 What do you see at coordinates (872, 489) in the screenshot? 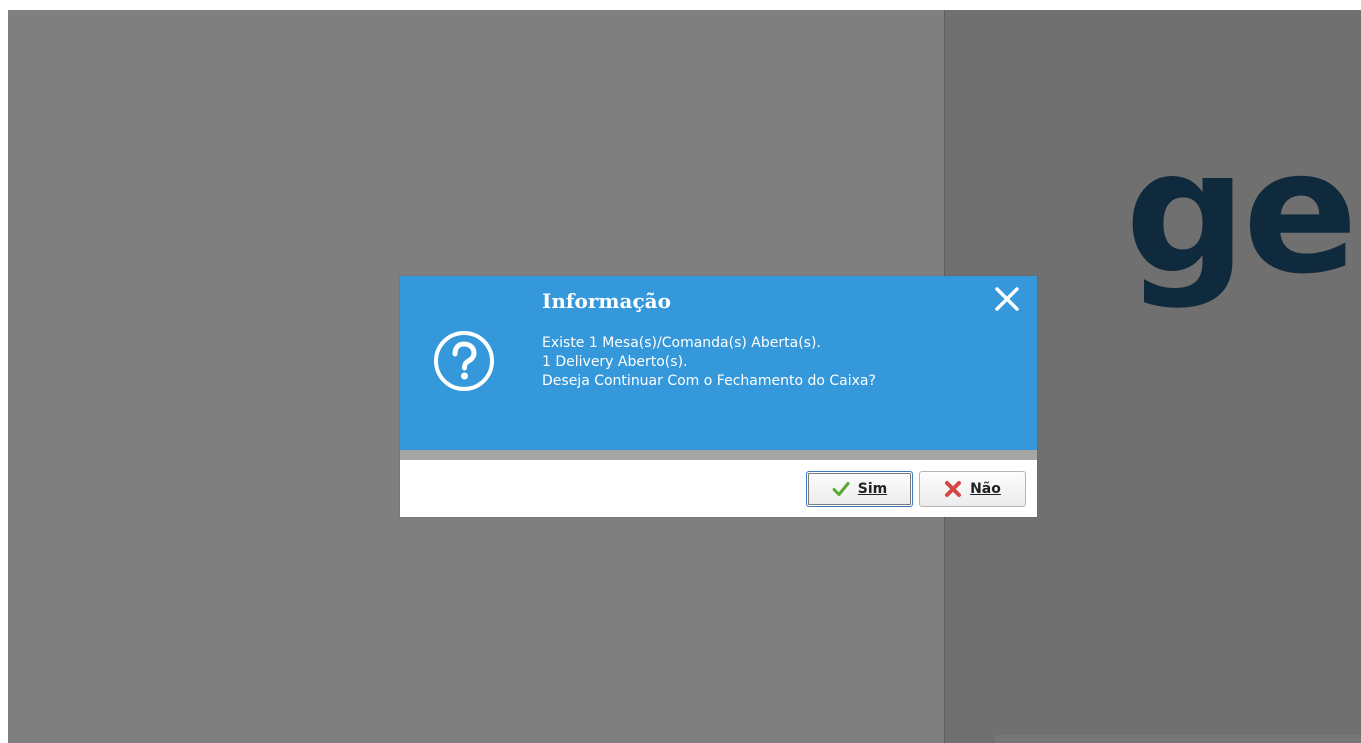
I see `yes-button-label: Sim` at bounding box center [872, 489].